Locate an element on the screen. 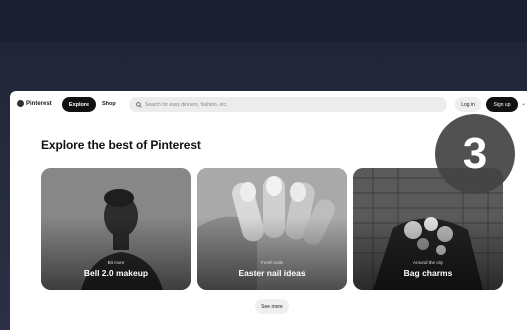 This screenshot has width=527, height=330. step-number-badge: 3 is located at coordinates (475, 154).